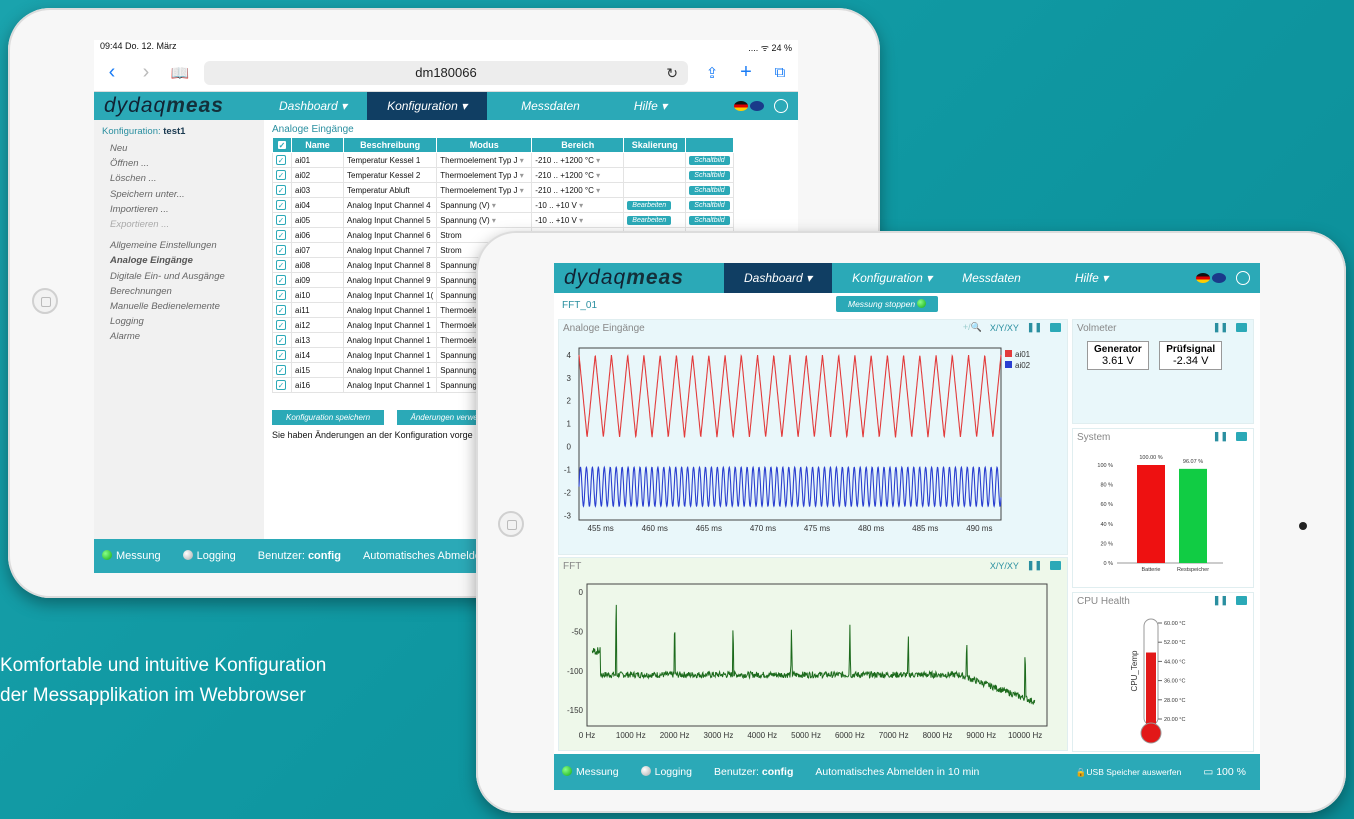 This screenshot has width=1354, height=819. Describe the element at coordinates (390, 190) in the screenshot. I see `channel-description: Temperatur Abluft` at that location.